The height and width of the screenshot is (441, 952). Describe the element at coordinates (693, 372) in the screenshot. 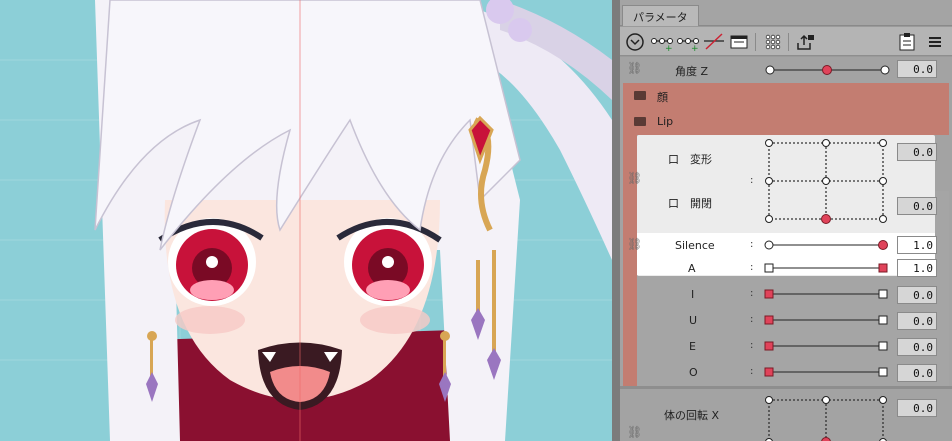

I see `param-label: O` at that location.